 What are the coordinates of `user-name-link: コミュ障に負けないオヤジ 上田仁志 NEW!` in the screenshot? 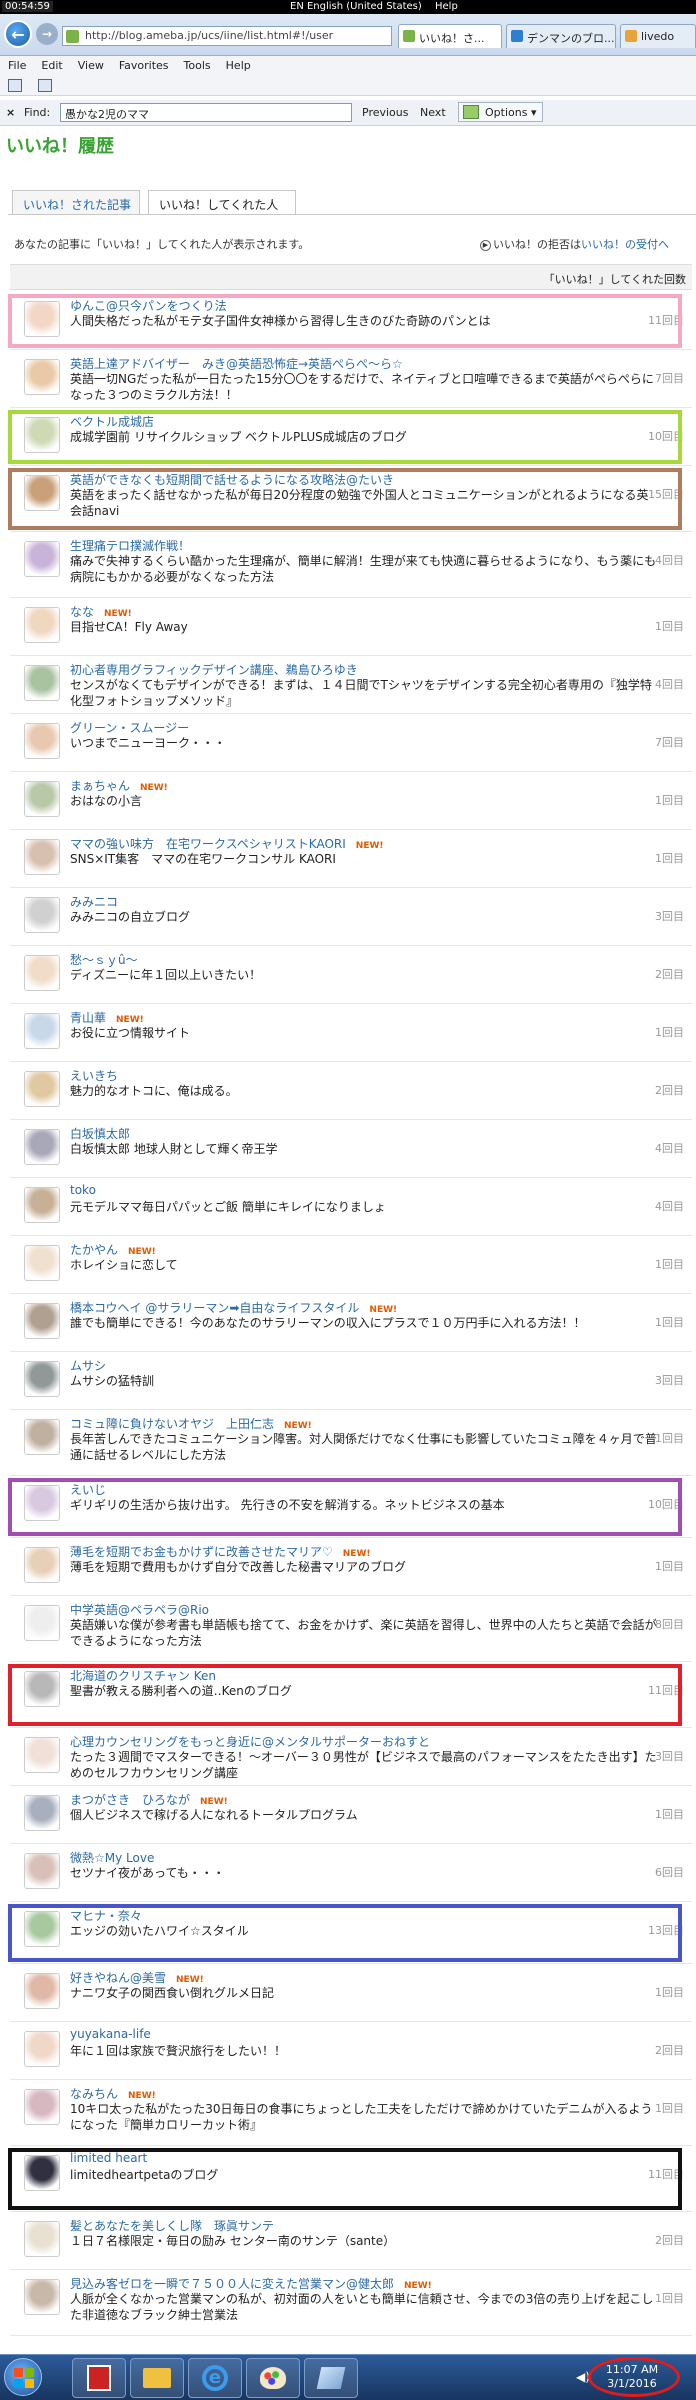 It's located at (191, 1423).